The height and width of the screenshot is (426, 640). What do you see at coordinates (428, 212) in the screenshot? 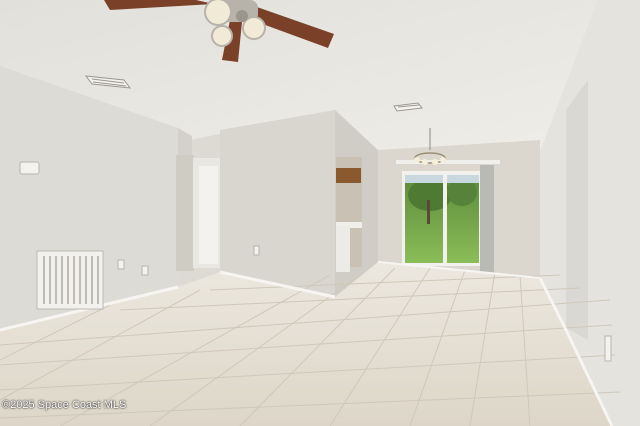
I see `tree-trunk` at bounding box center [428, 212].